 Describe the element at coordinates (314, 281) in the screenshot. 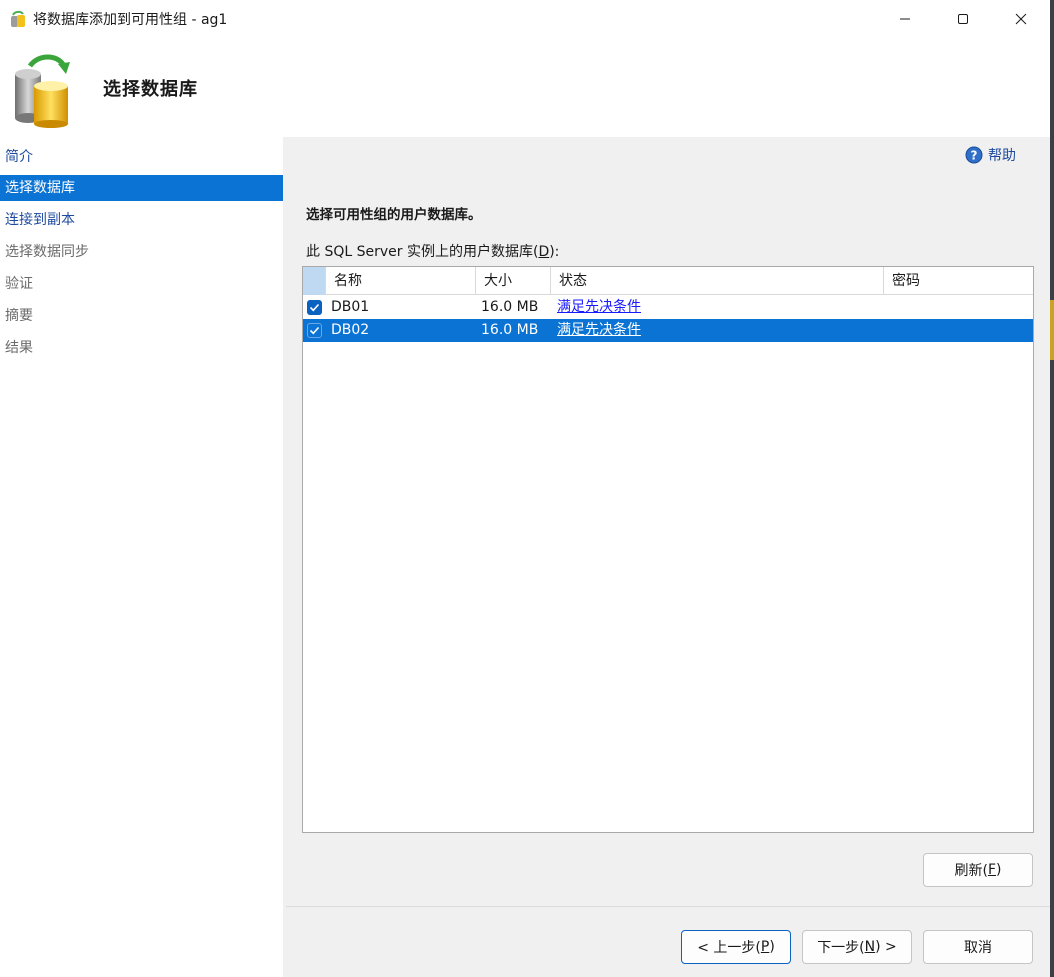

I see `select-all-header` at that location.